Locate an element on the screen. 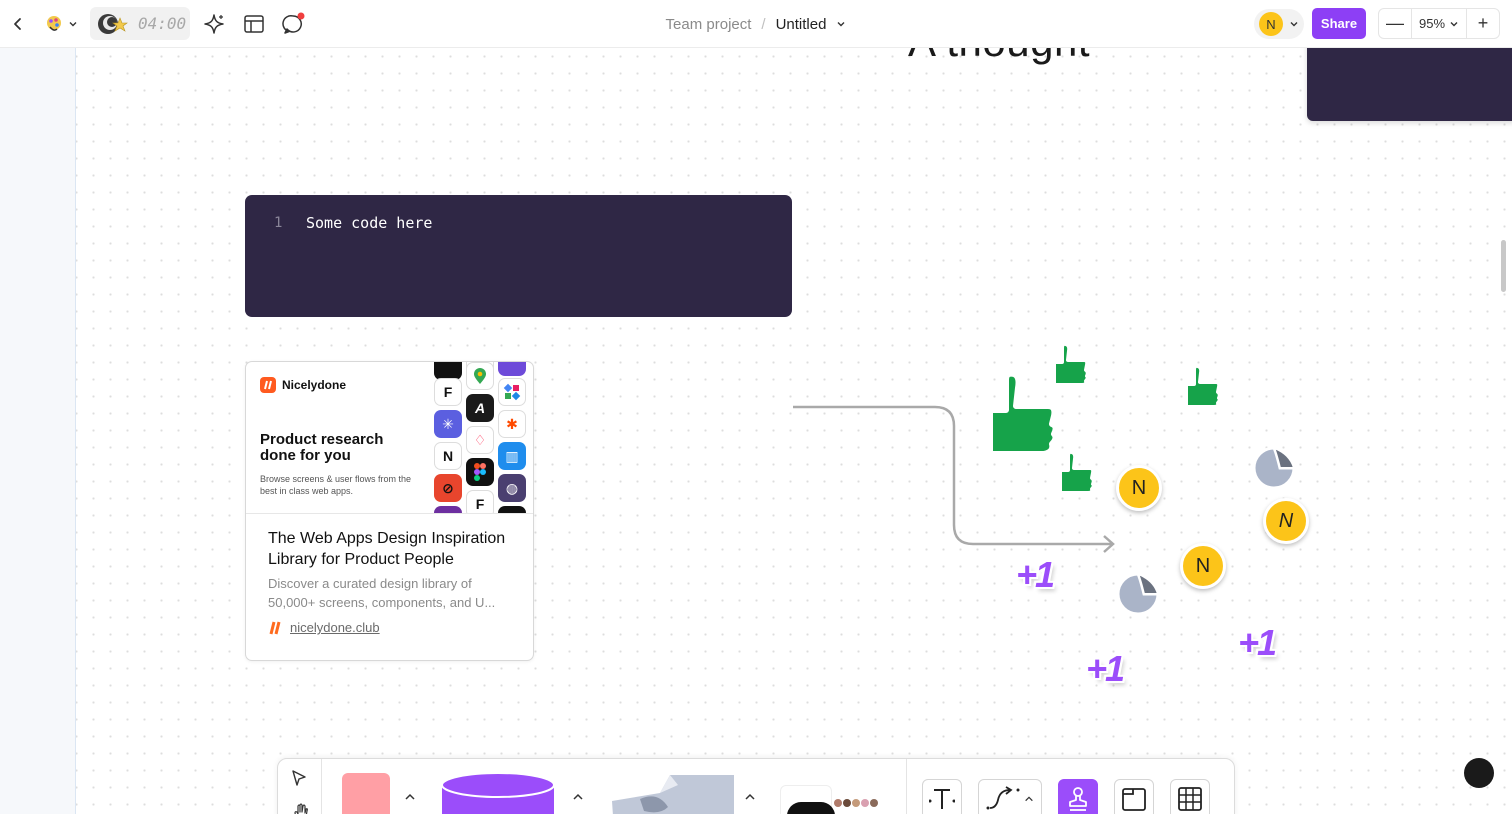  frame-icon is located at coordinates (1134, 799).